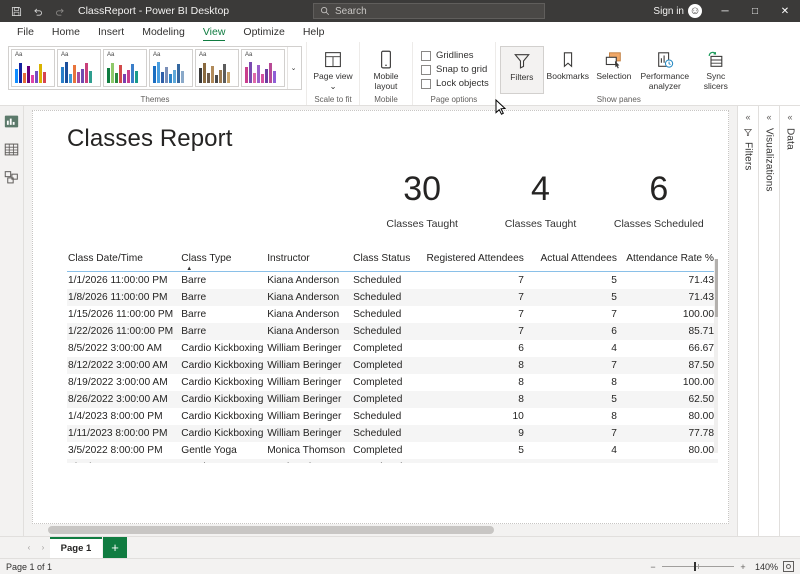 This screenshot has width=800, height=574. Describe the element at coordinates (574, 261) in the screenshot. I see `column-header-actual-attendees: Actual Attendees` at that location.